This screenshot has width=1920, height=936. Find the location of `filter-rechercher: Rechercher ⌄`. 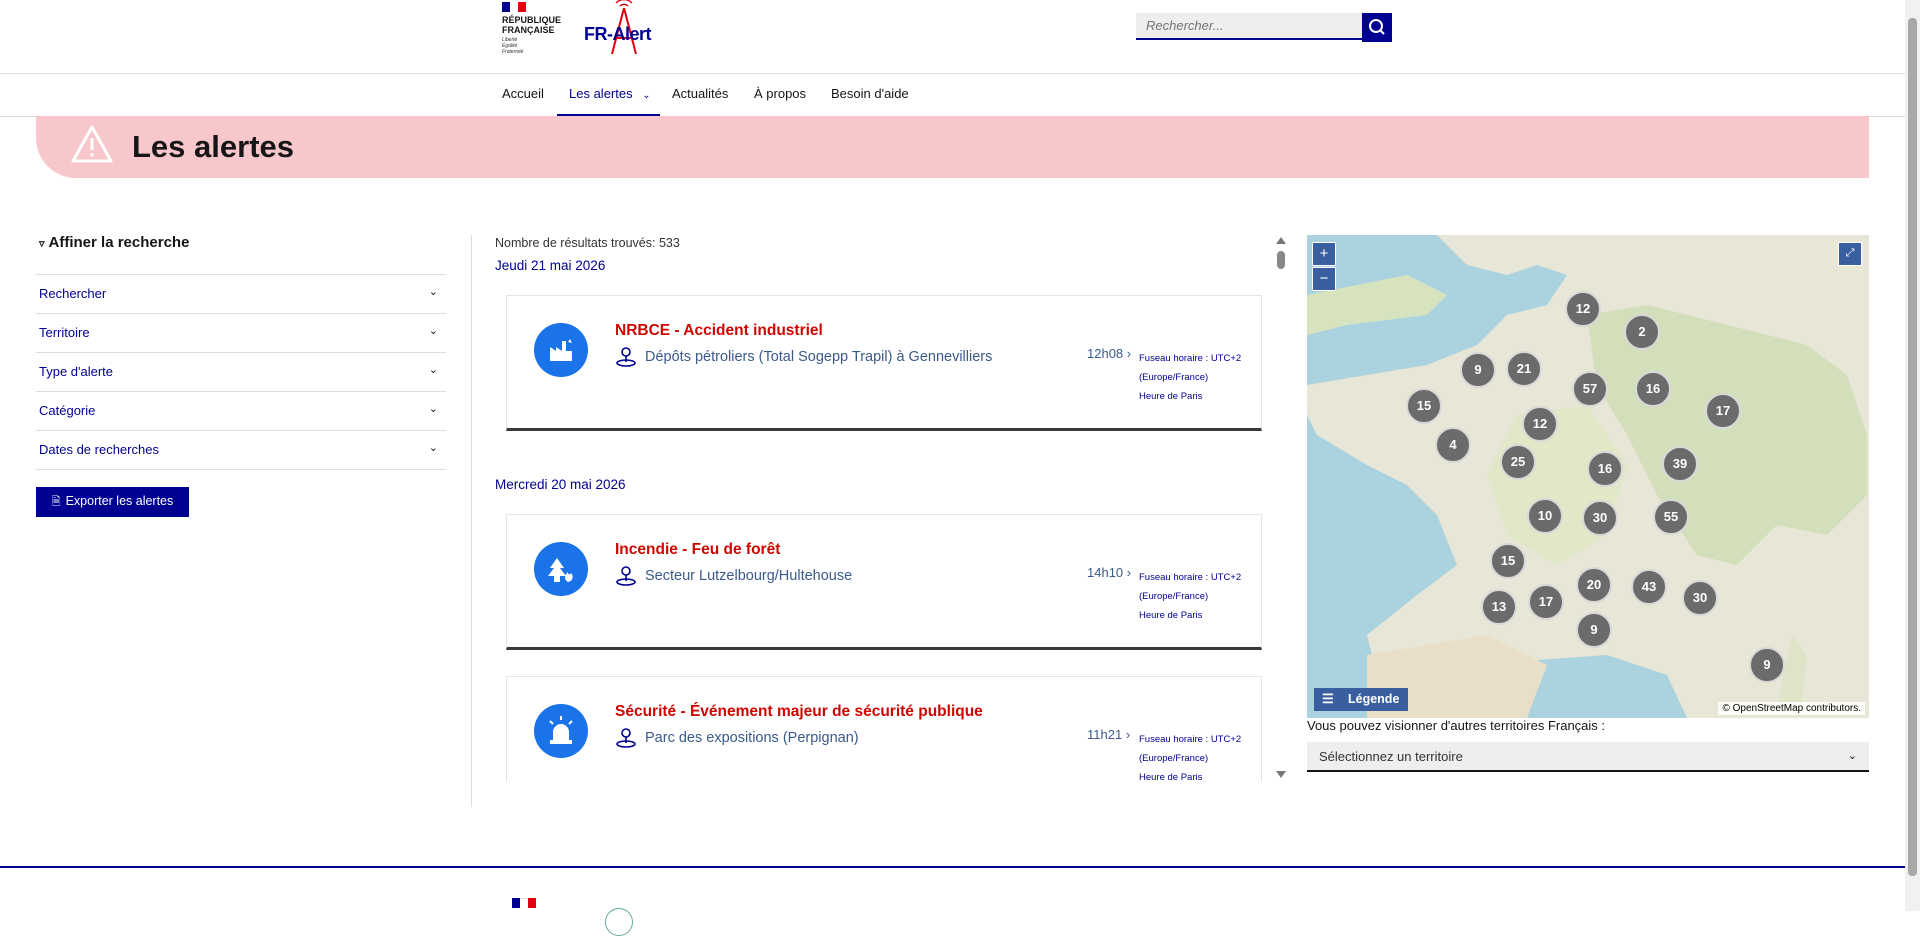

filter-rechercher: Rechercher ⌄ is located at coordinates (241, 293).